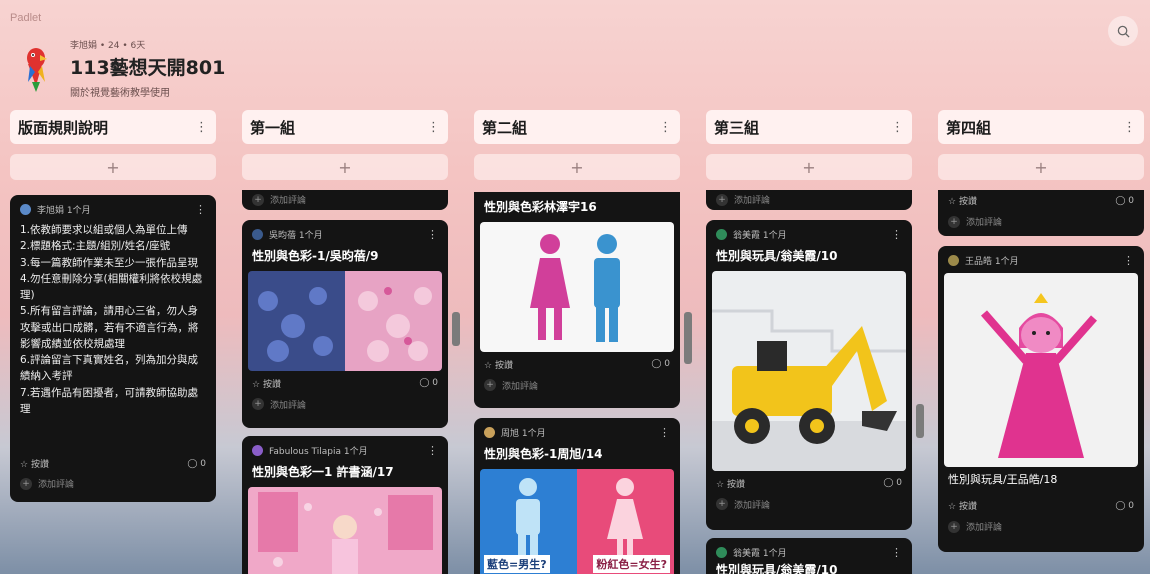 The height and width of the screenshot is (574, 1150). I want to click on board-meta: 李旭娟 • 24 • 6天, so click(108, 46).